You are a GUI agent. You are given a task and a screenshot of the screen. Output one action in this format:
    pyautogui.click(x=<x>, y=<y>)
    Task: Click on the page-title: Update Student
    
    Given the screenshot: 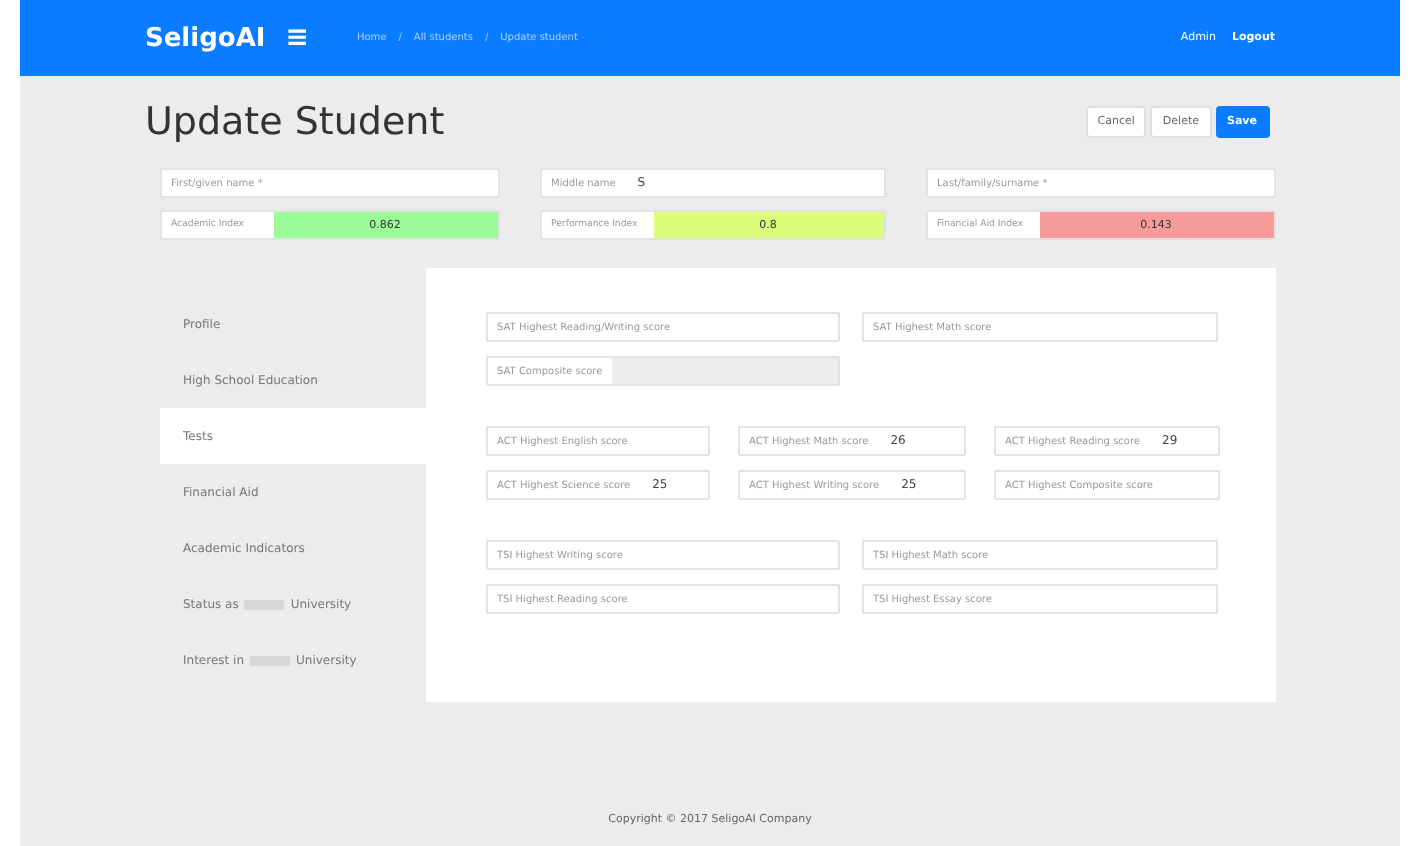 What is the action you would take?
    pyautogui.click(x=295, y=122)
    